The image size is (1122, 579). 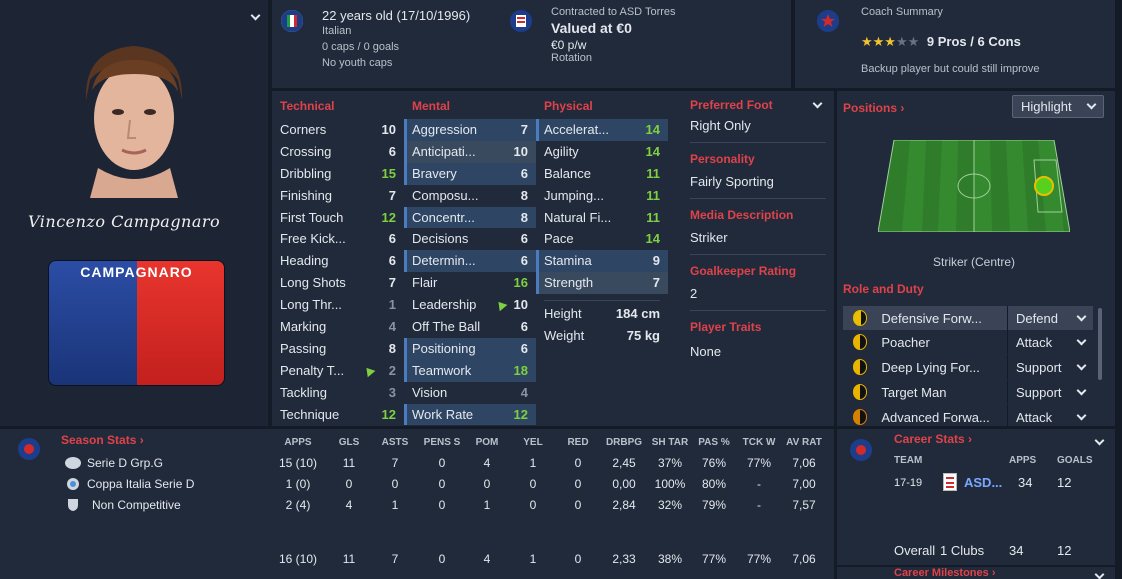 What do you see at coordinates (1100, 344) in the screenshot?
I see `roles-scrollbar` at bounding box center [1100, 344].